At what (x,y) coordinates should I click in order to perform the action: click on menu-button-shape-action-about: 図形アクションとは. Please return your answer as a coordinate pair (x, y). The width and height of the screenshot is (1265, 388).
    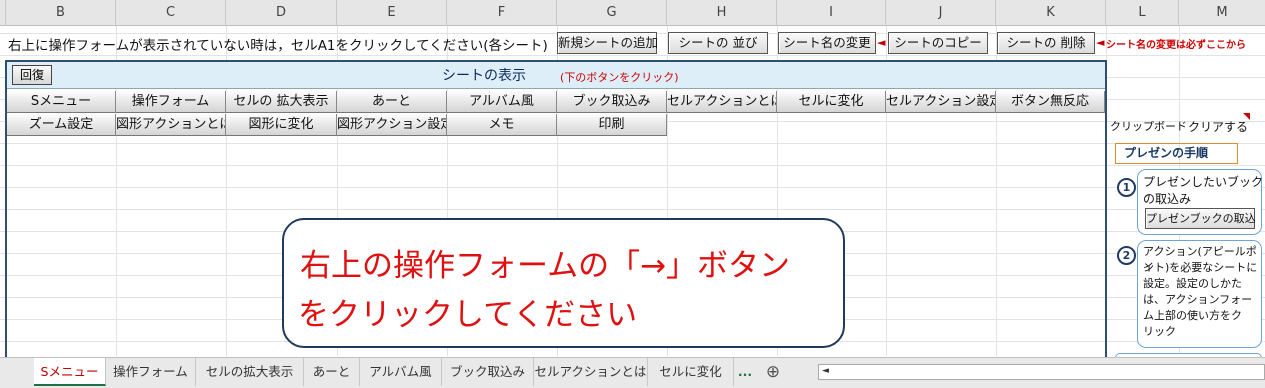
    Looking at the image, I should click on (171, 125).